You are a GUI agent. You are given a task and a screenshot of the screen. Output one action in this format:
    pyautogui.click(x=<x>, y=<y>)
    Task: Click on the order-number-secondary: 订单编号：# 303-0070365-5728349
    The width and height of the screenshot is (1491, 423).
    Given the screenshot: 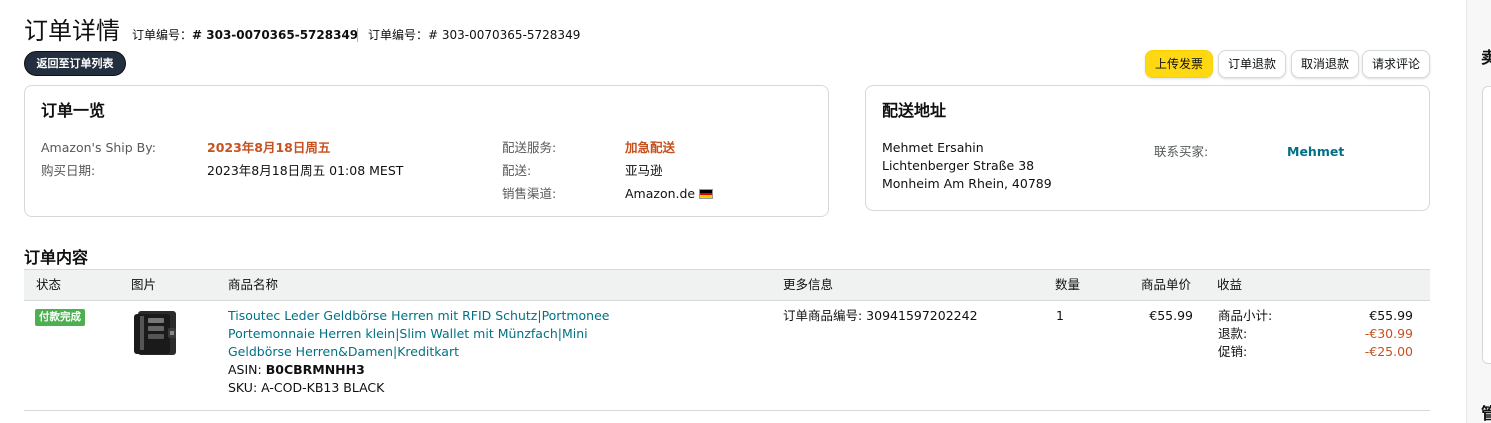 What is the action you would take?
    pyautogui.click(x=474, y=35)
    